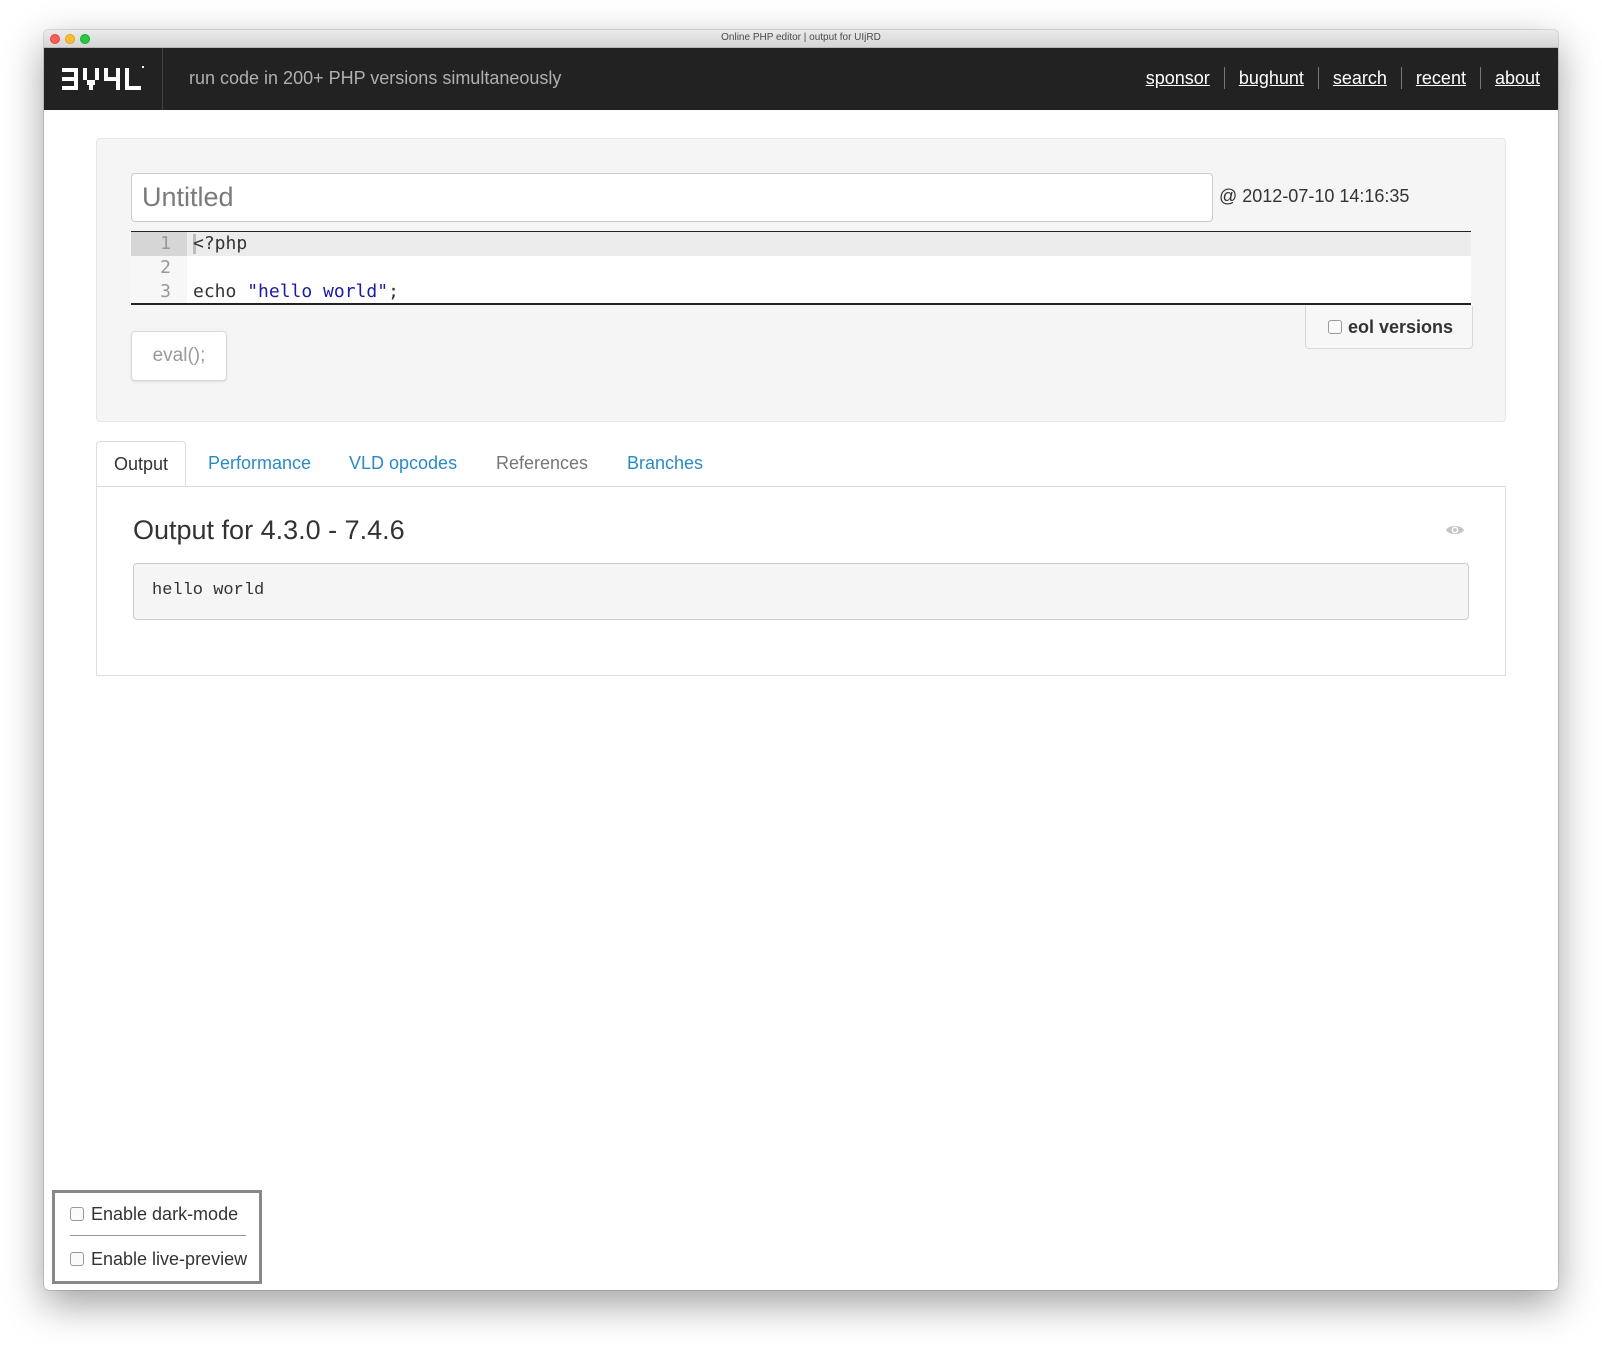 The image size is (1602, 1350). I want to click on live-preview-label: Enable live-preview, so click(169, 1259).